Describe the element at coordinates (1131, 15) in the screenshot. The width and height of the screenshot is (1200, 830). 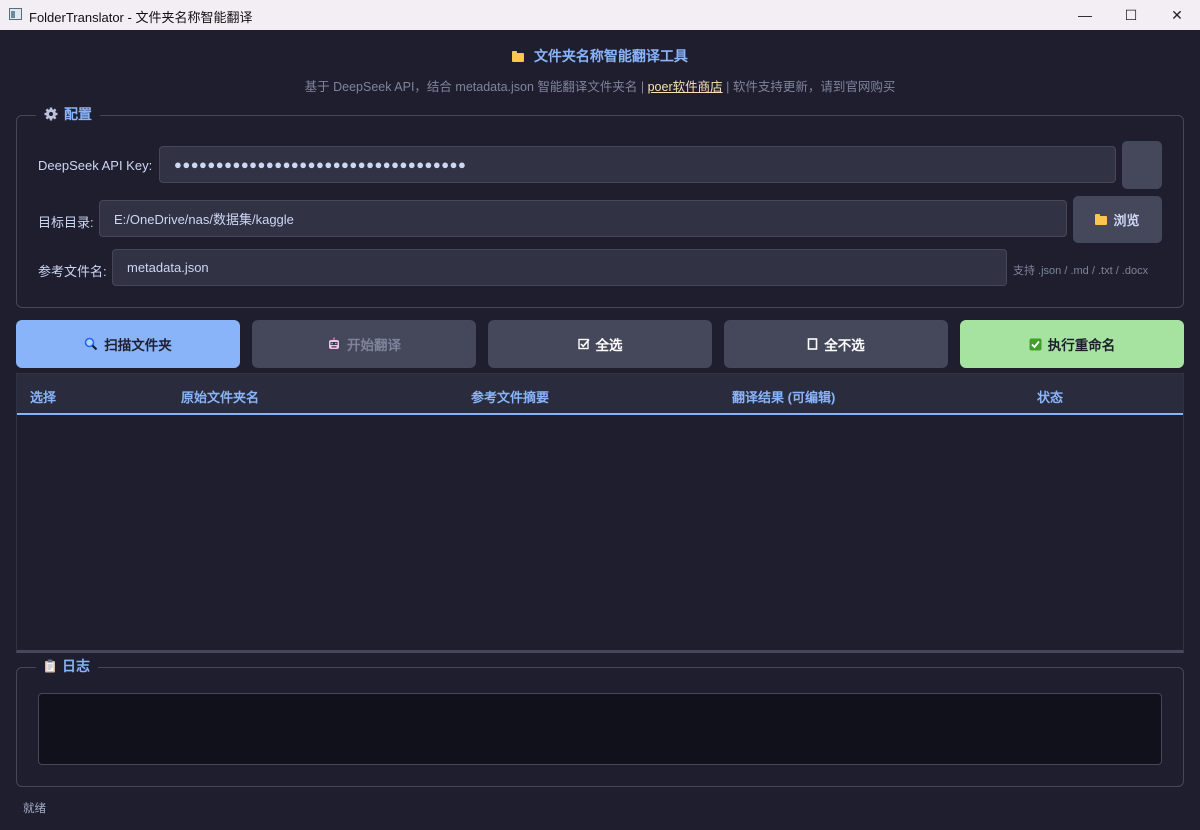
I see `maximize-button: ☐` at that location.